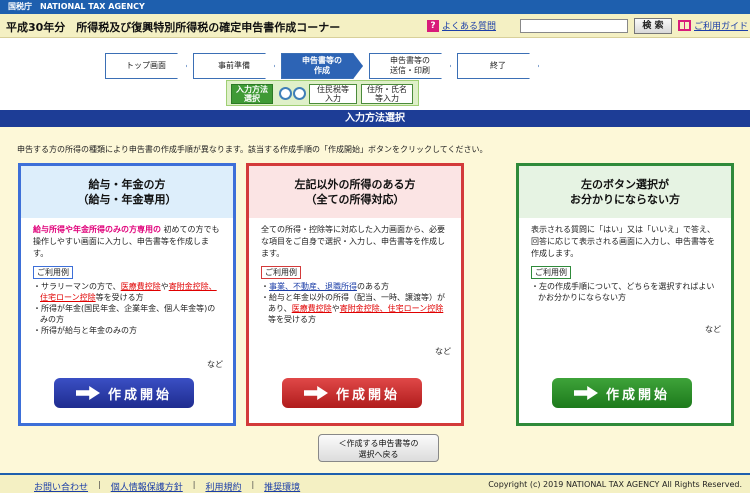  What do you see at coordinates (684, 25) in the screenshot?
I see `book-icon` at bounding box center [684, 25].